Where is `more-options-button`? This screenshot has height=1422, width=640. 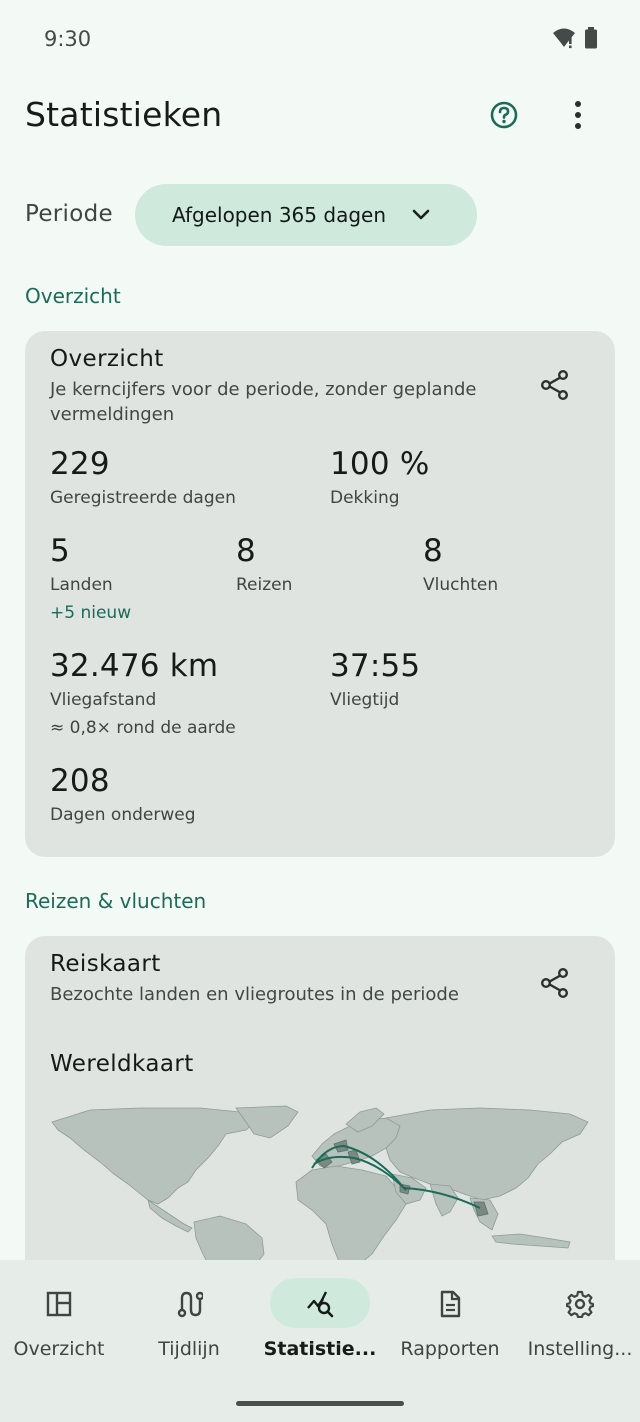 more-options-button is located at coordinates (578, 115).